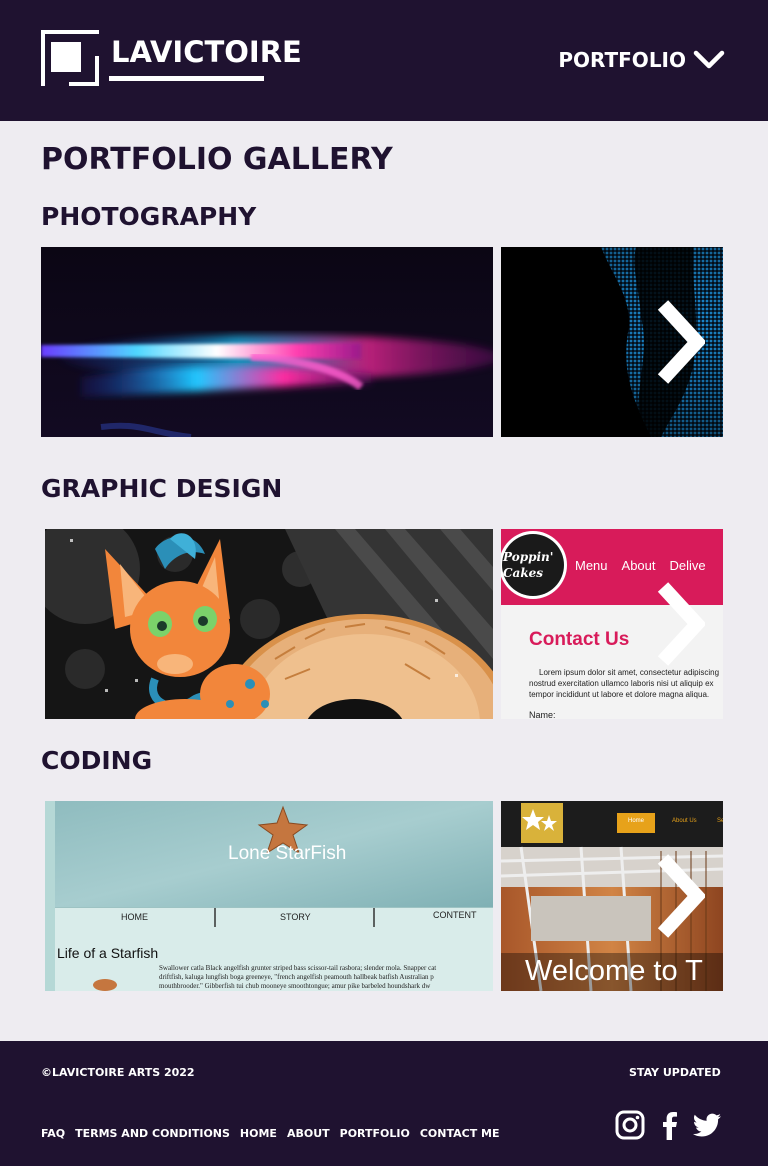 This screenshot has height=1166, width=768. I want to click on footer-link-home: HOME, so click(258, 1134).